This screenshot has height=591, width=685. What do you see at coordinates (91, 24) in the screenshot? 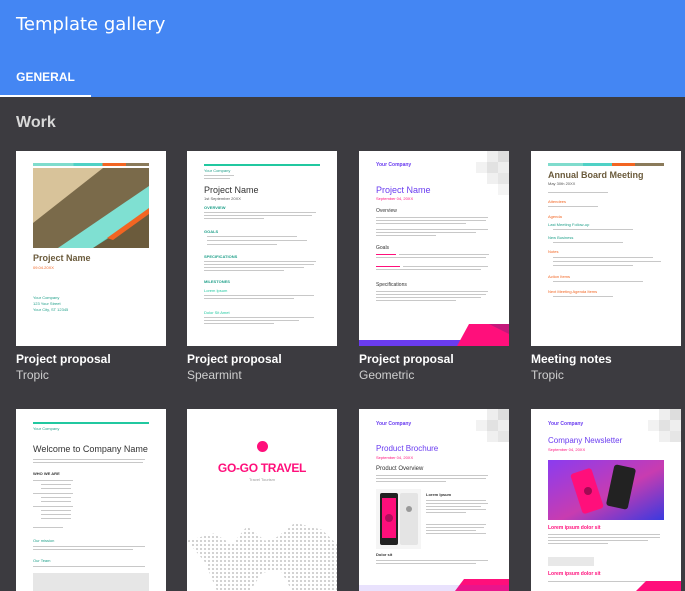
I see `page-title: Template gallery` at bounding box center [91, 24].